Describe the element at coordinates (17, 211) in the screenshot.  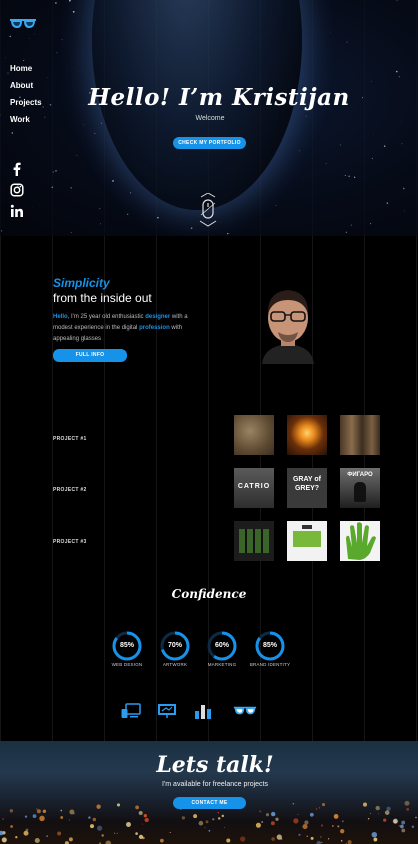
I see `linkedin-icon` at that location.